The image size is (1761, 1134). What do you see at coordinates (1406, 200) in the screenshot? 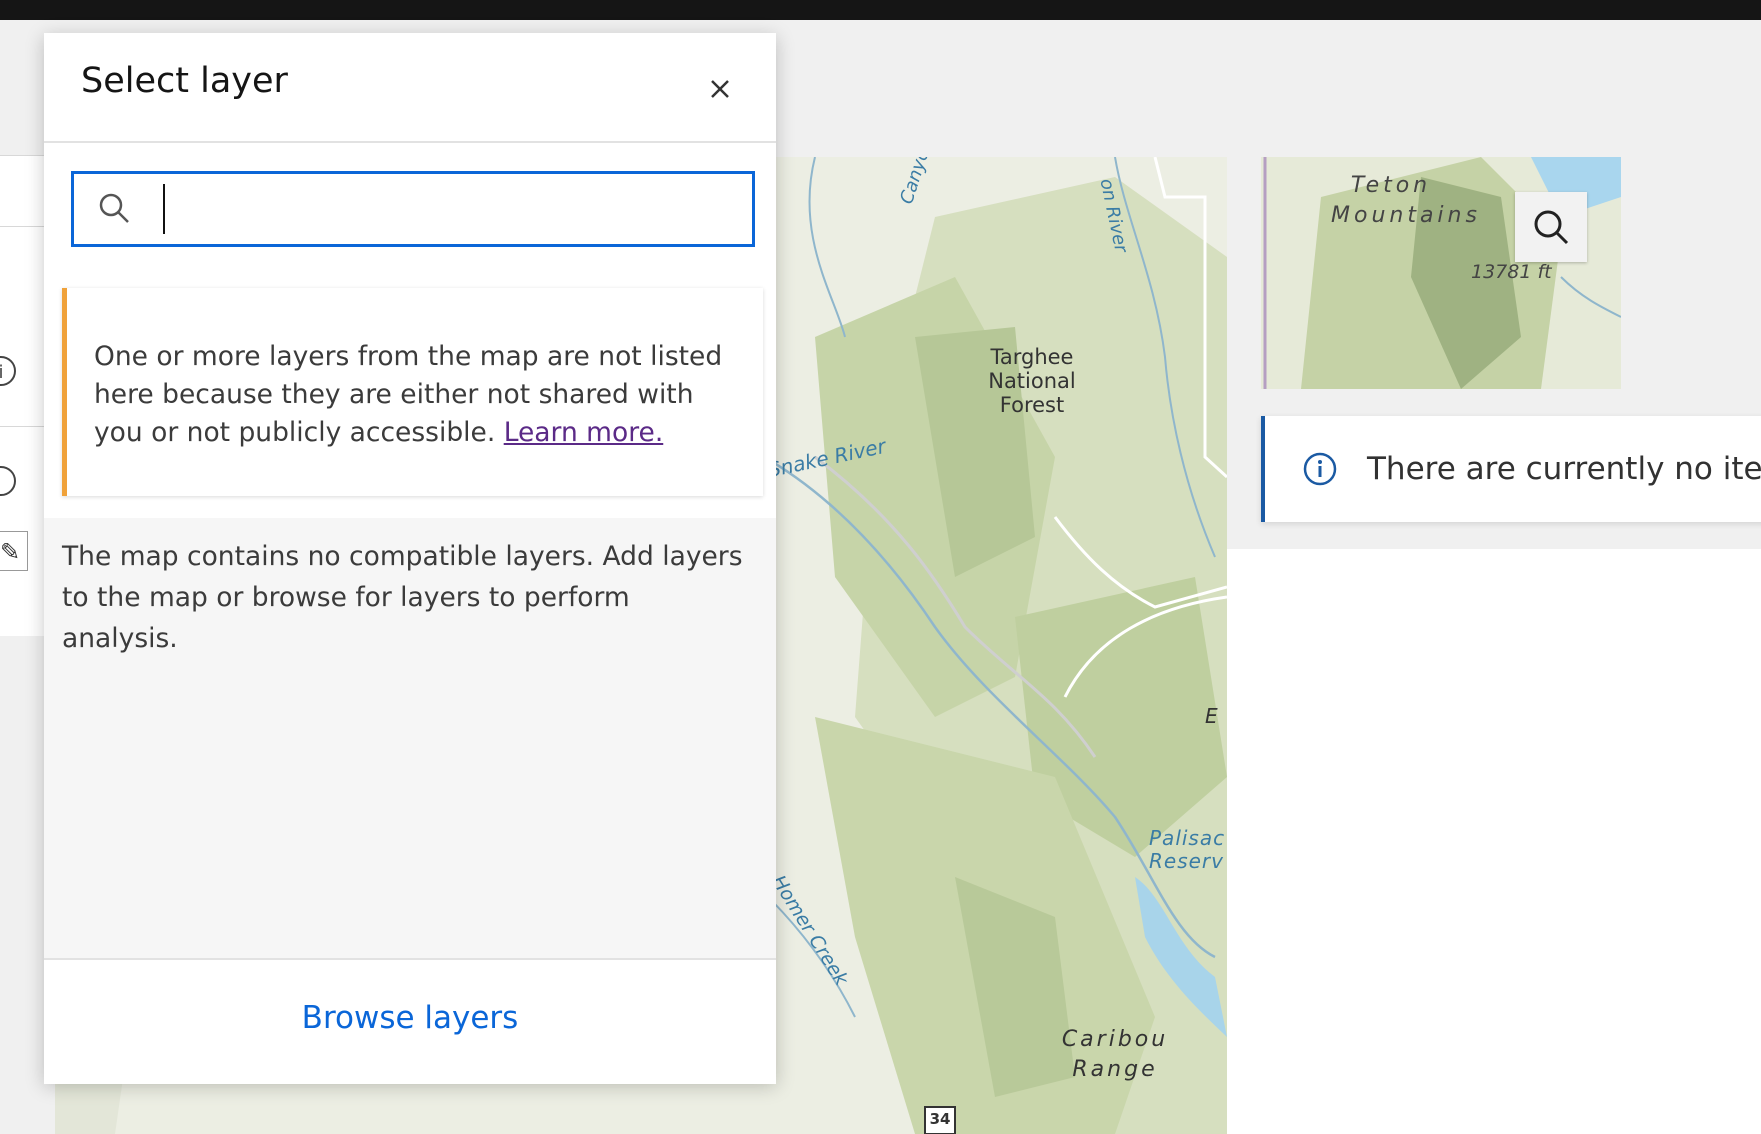
I see `overview-label-teton: Teton Mountains` at bounding box center [1406, 200].